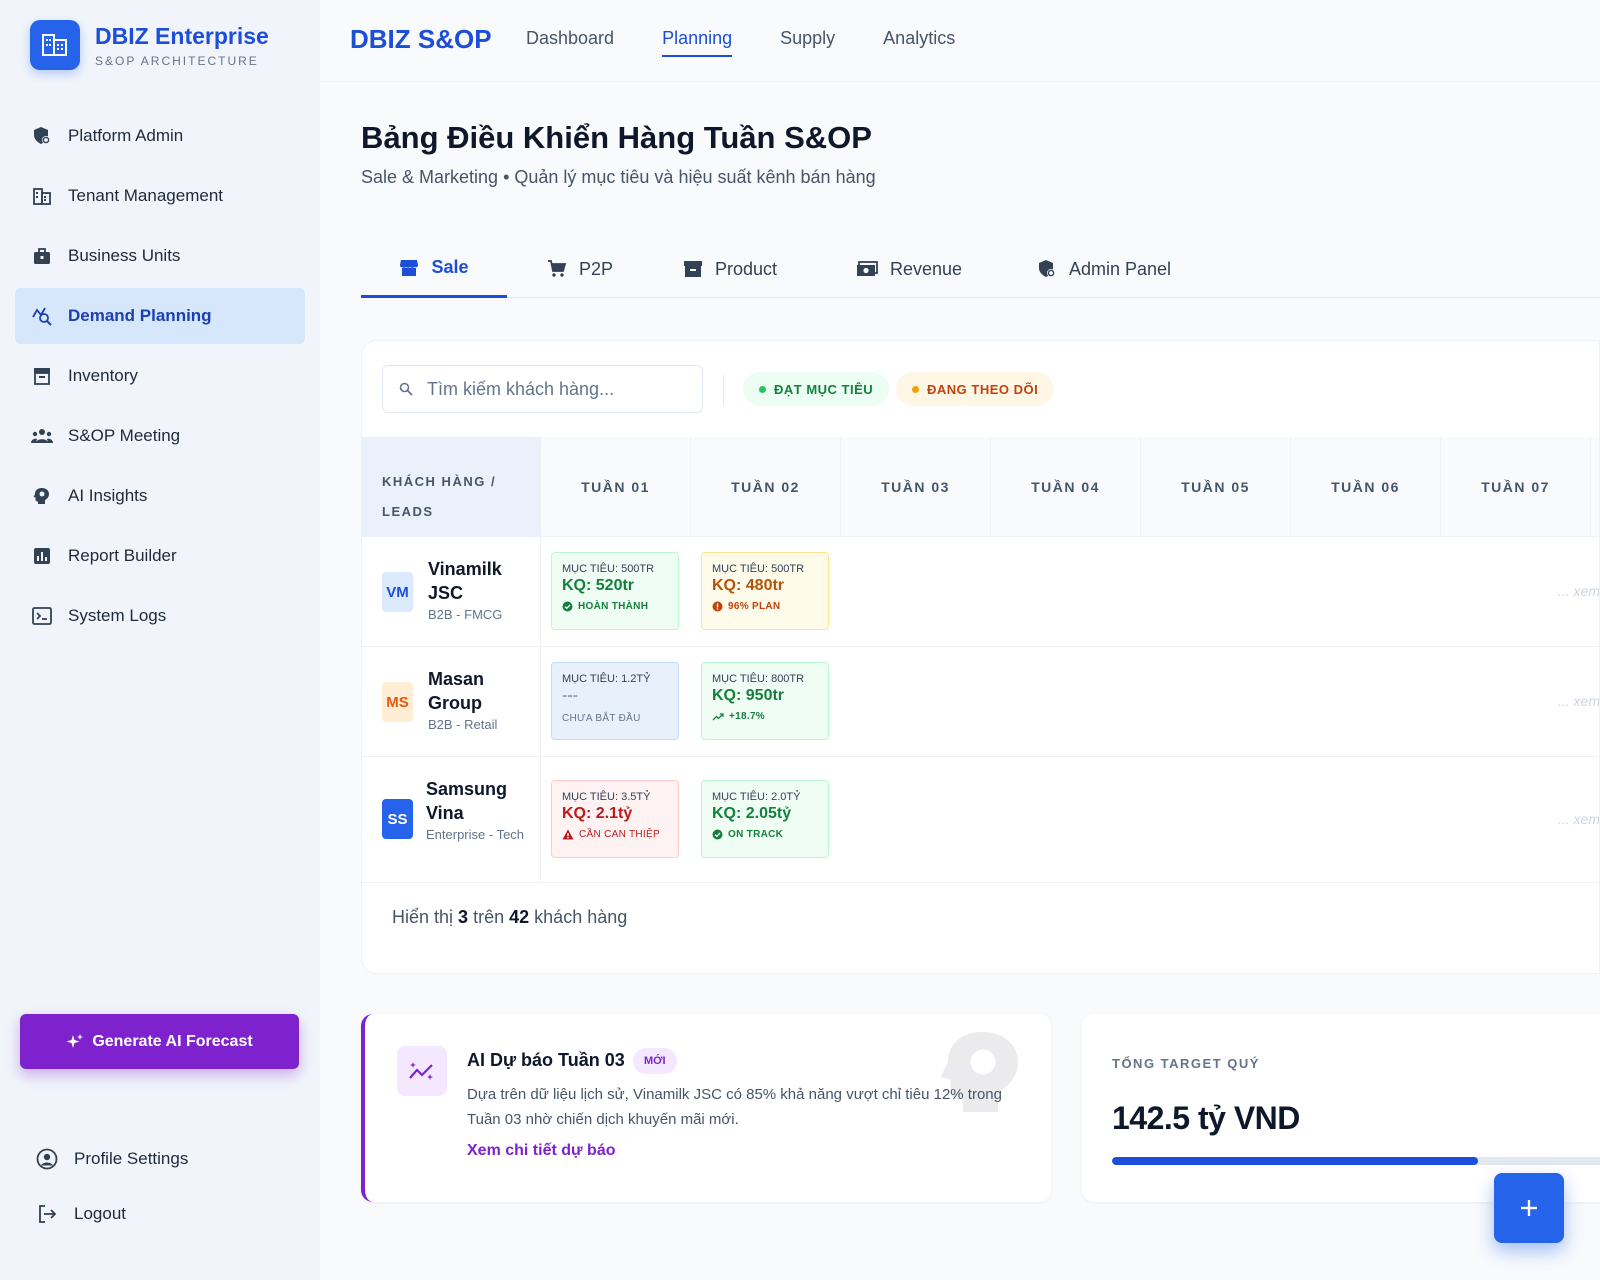 The width and height of the screenshot is (1600, 1280). I want to click on add-button, so click(1529, 1208).